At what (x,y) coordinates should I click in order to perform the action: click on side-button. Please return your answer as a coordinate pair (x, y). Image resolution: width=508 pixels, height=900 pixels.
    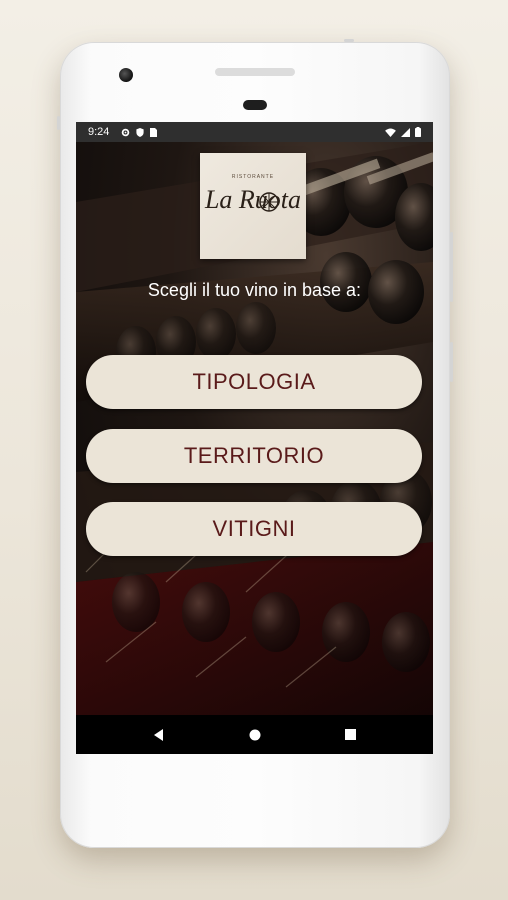
    Looking at the image, I should click on (451, 267).